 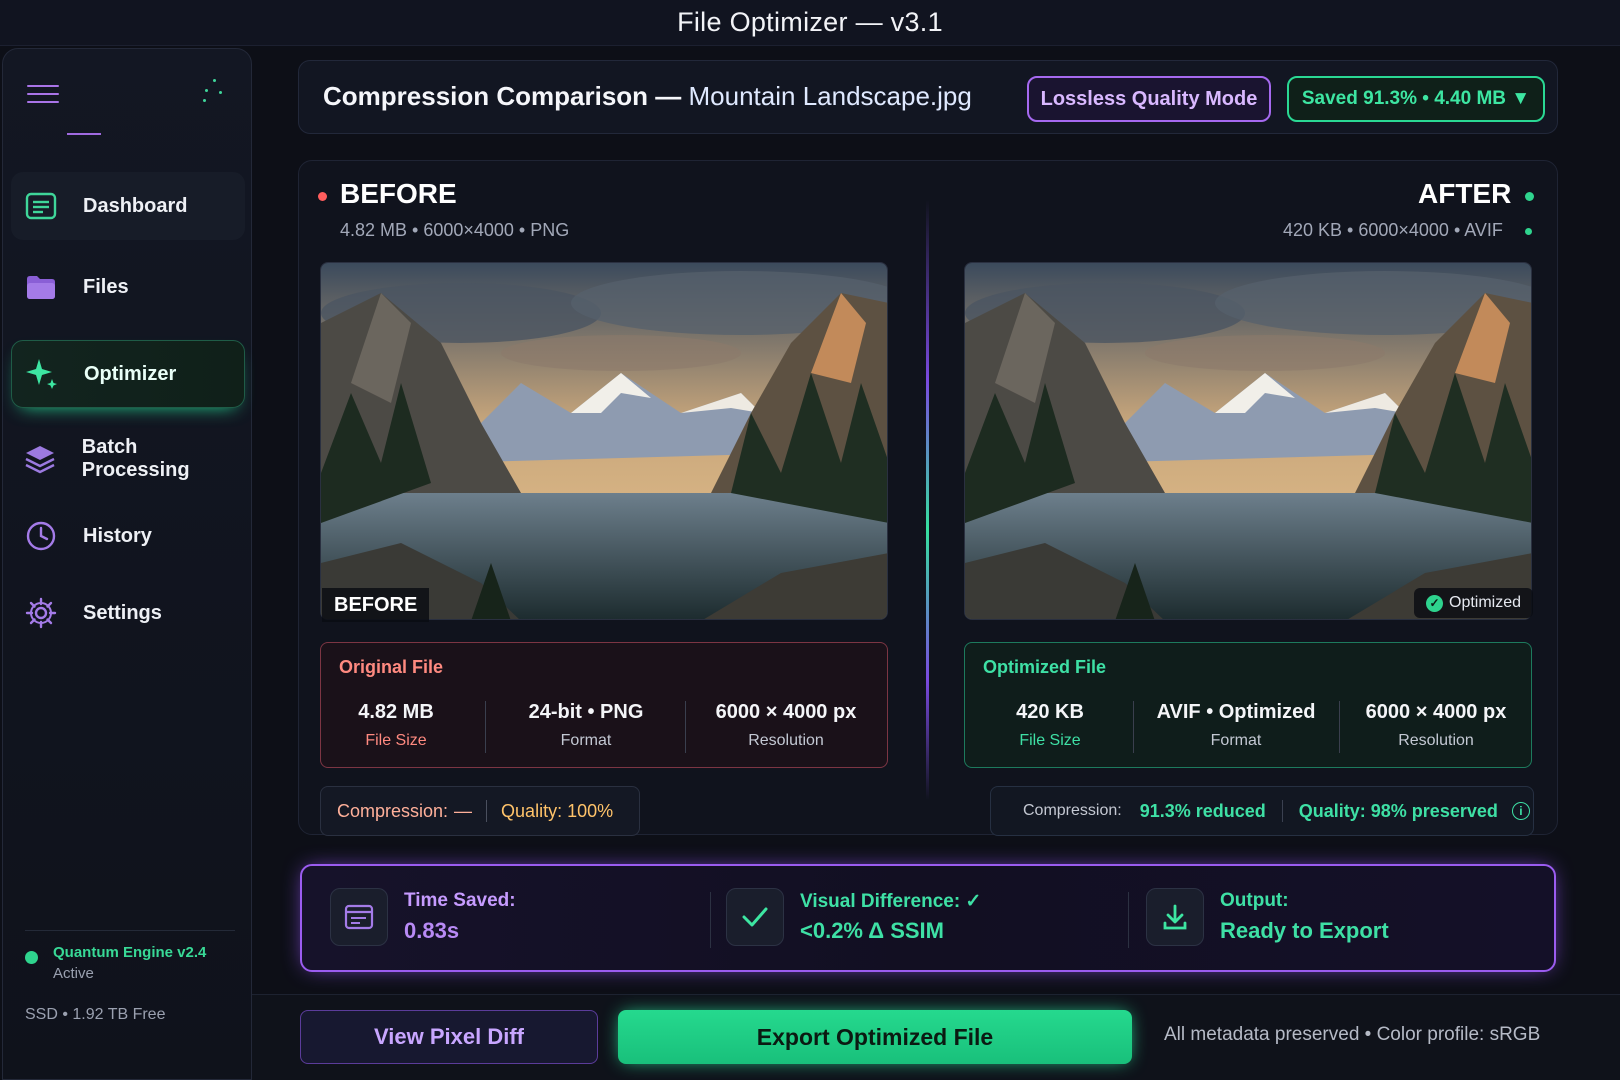 I want to click on sidebar-accent-line, so click(x=84, y=134).